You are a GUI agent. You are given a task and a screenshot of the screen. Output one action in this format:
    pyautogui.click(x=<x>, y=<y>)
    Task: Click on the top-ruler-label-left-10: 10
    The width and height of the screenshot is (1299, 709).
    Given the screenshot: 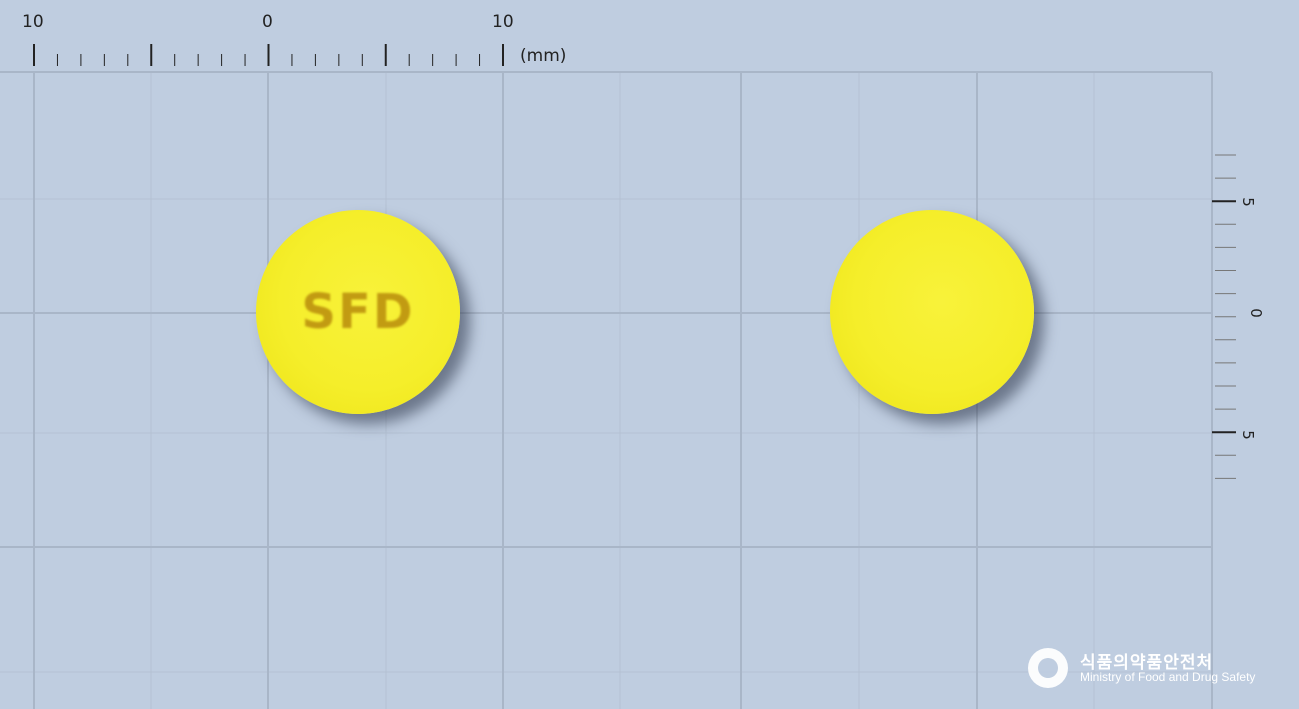 What is the action you would take?
    pyautogui.click(x=33, y=22)
    